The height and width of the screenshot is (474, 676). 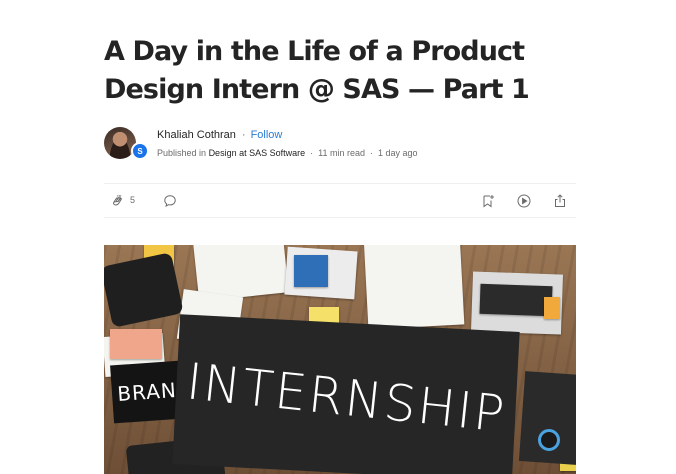 I want to click on comment-icon, so click(x=170, y=201).